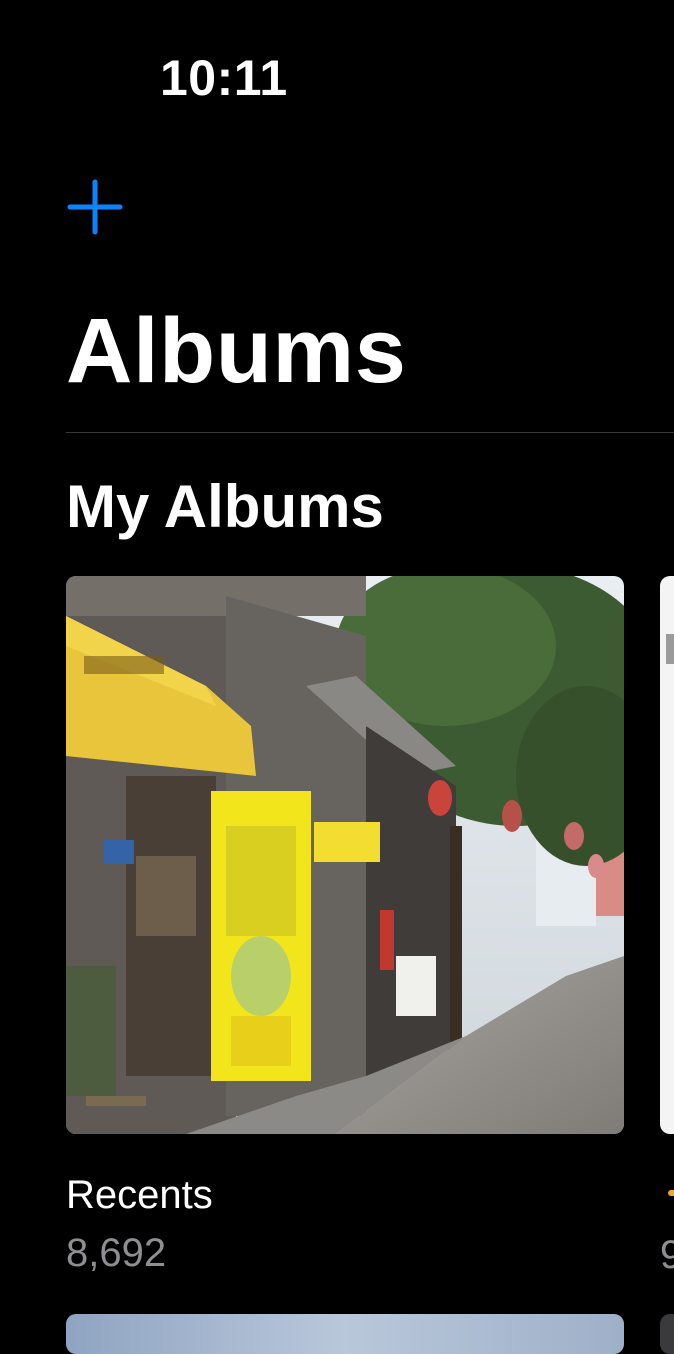 This screenshot has width=674, height=1354. What do you see at coordinates (225, 507) in the screenshot?
I see `my-albums-section-title: My Albums` at bounding box center [225, 507].